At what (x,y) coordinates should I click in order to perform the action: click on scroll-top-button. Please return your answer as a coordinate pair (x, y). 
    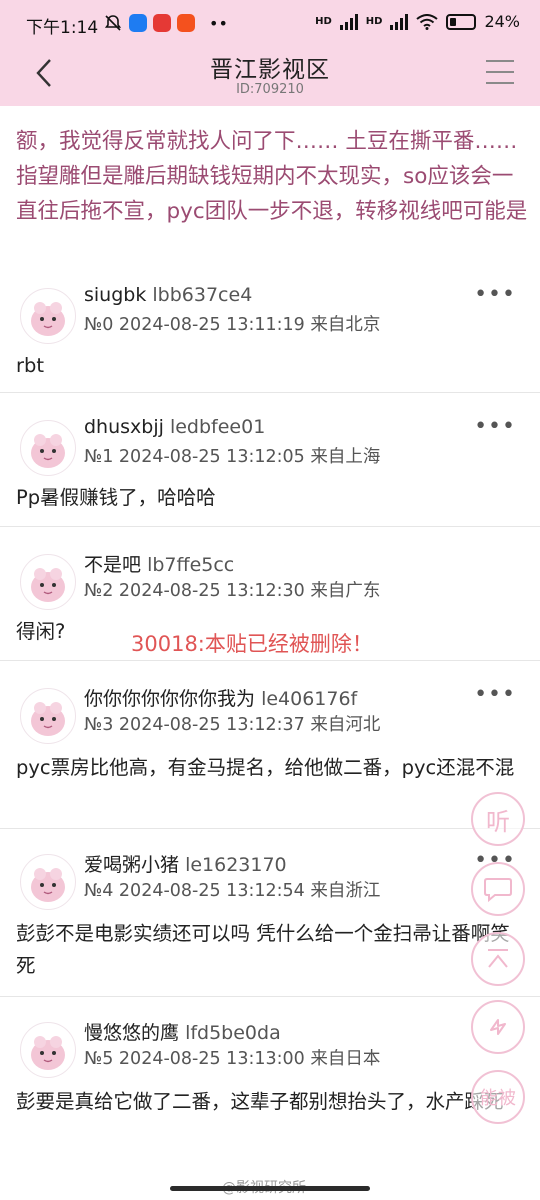
    Looking at the image, I should click on (498, 959).